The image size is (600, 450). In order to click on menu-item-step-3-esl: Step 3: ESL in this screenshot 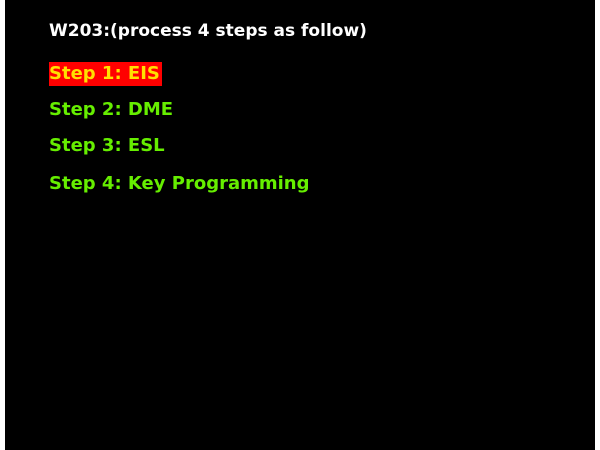, I will do `click(107, 146)`.